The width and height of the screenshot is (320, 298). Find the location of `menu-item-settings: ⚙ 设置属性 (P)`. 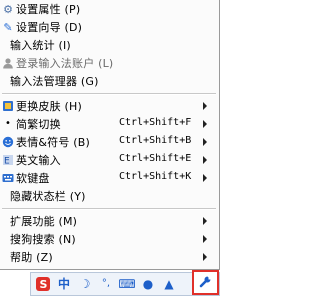

menu-item-settings: ⚙ 设置属性 (P) is located at coordinates (109, 9).